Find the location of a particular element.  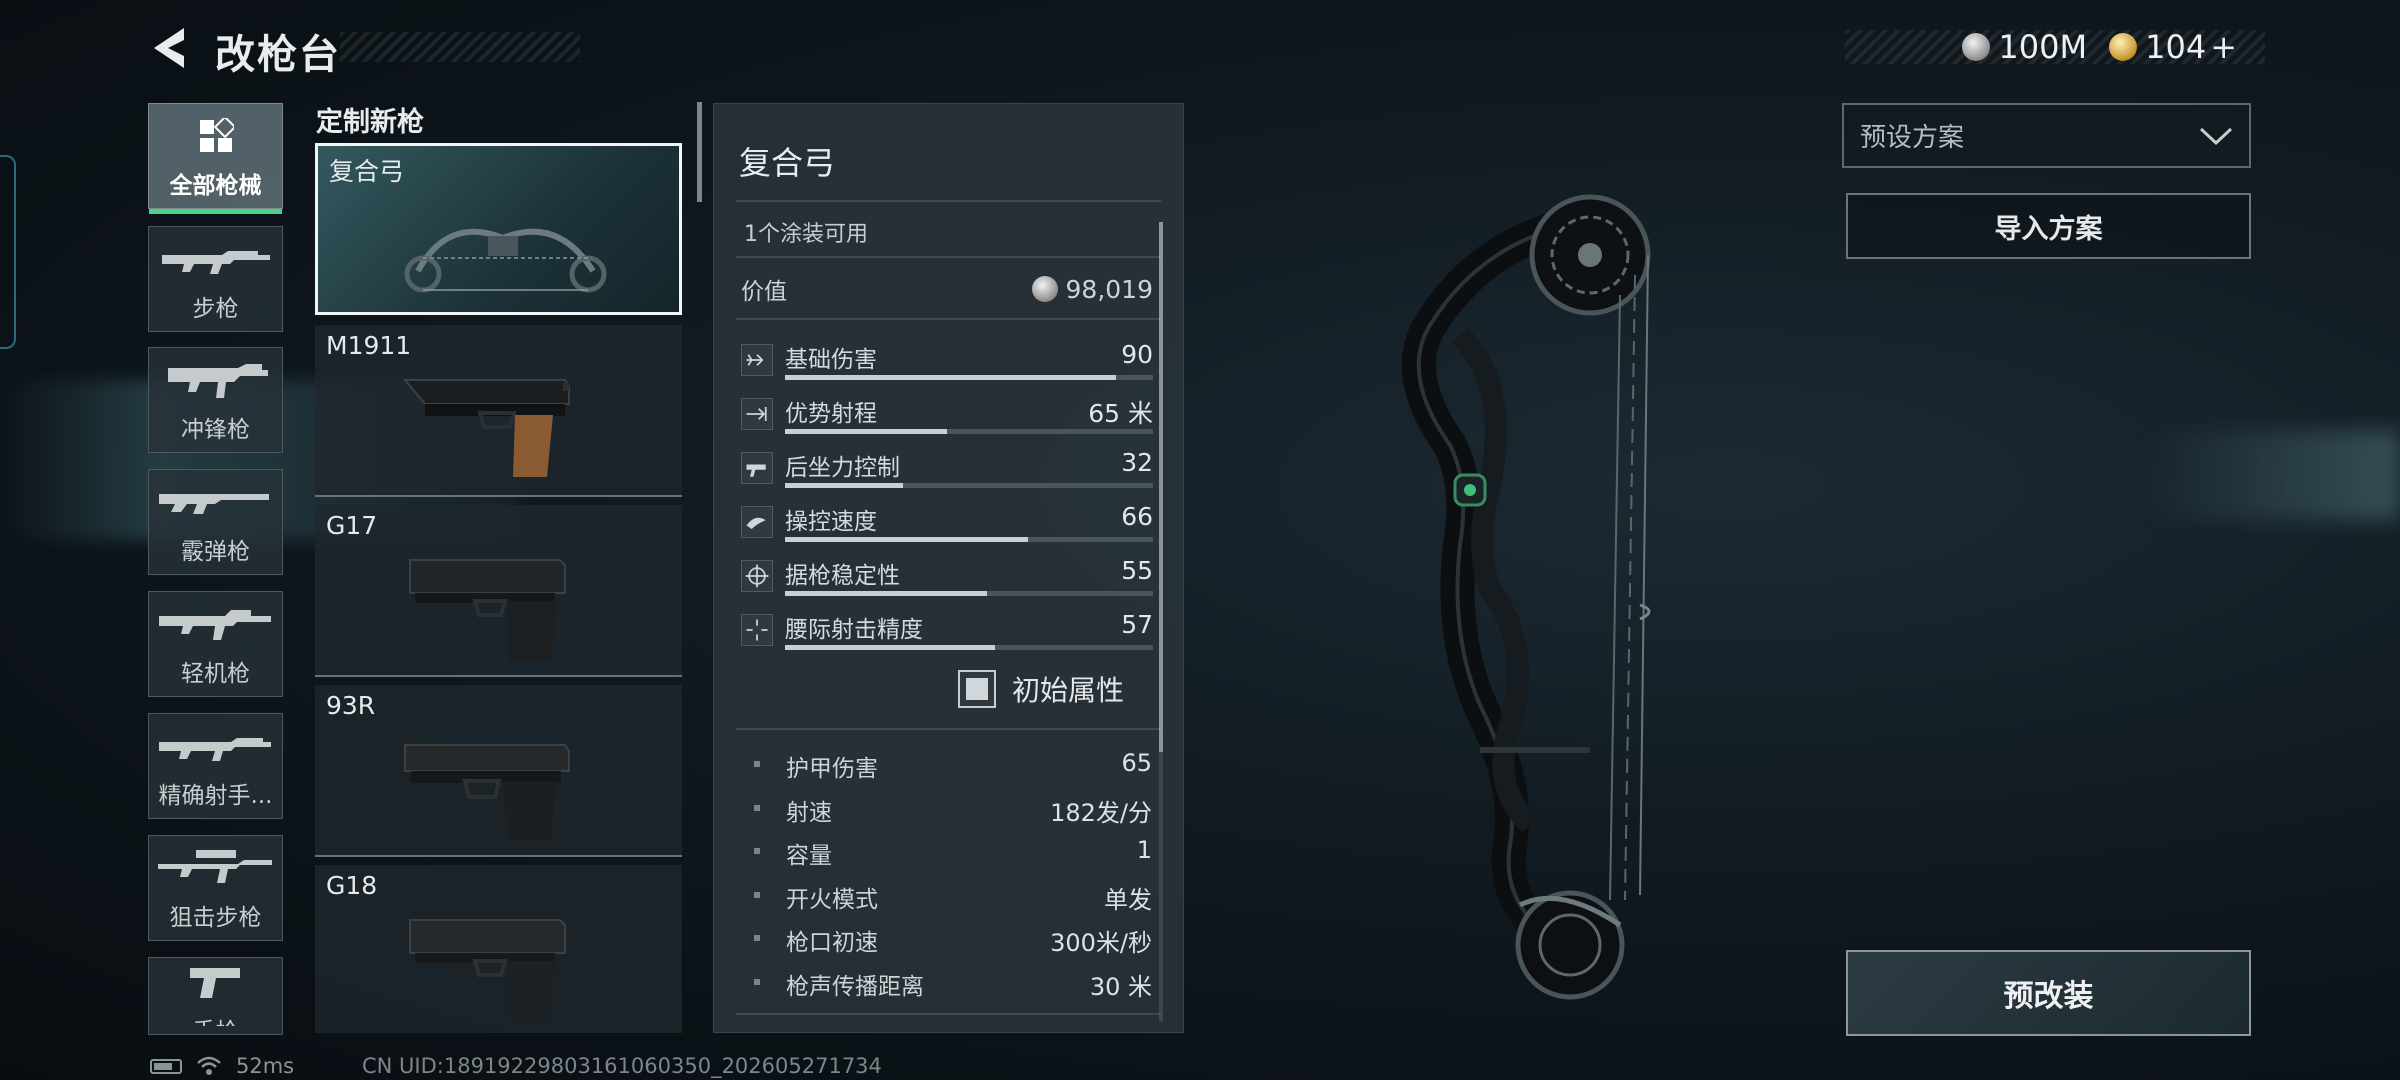

stat-name: 据枪稳定性 is located at coordinates (842, 576).